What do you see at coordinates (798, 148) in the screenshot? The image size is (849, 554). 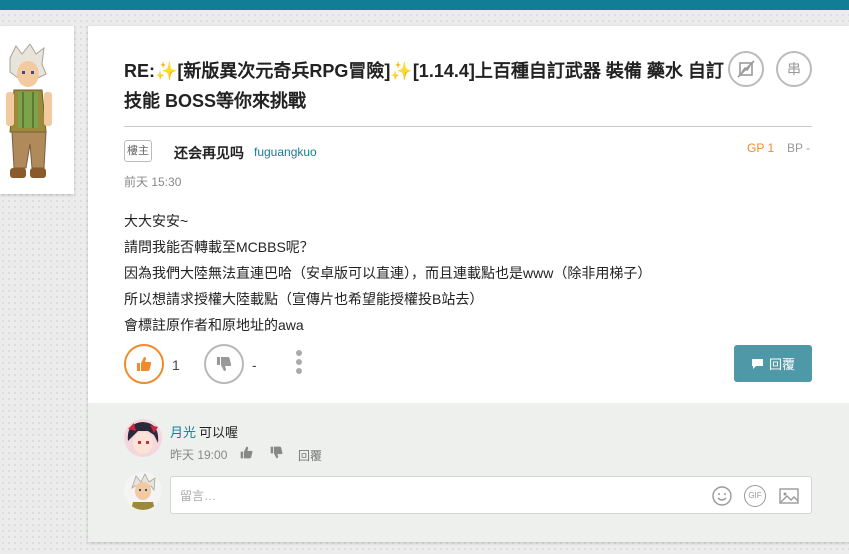 I see `bp-count: BP -` at bounding box center [798, 148].